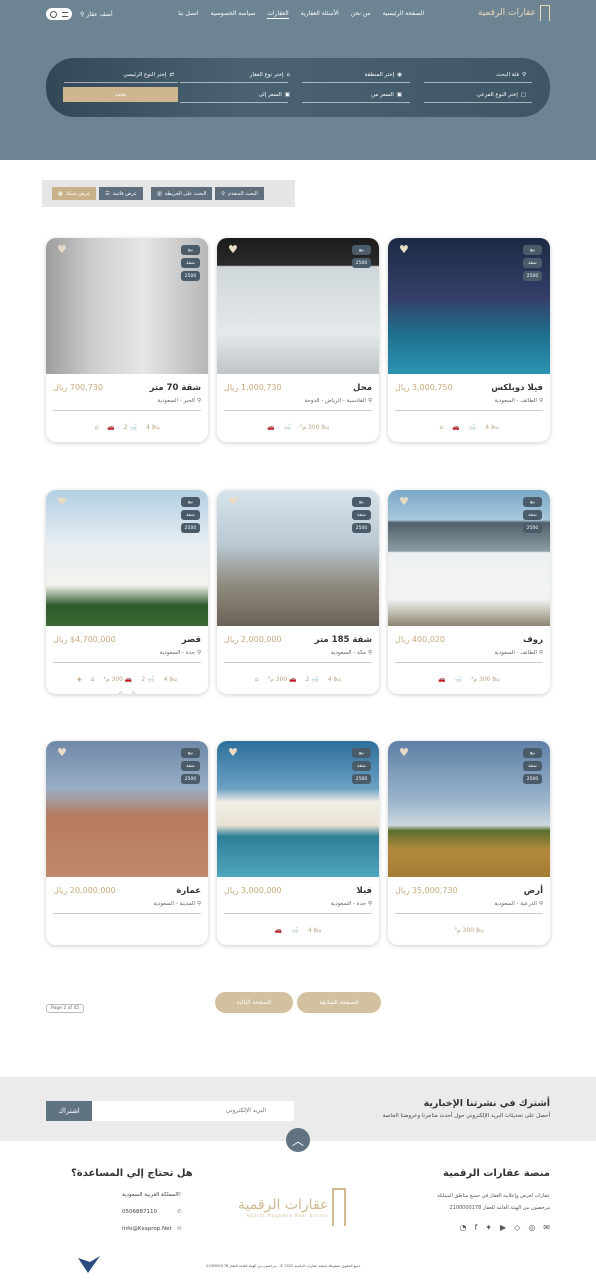 This screenshot has width=596, height=1280. What do you see at coordinates (69, 1111) in the screenshot?
I see `subscribe-button: اشتراك` at bounding box center [69, 1111].